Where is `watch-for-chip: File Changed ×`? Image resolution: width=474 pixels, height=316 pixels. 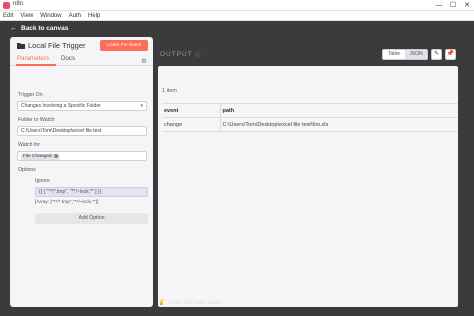
watch-for-chip: File Changed × is located at coordinates (40, 157).